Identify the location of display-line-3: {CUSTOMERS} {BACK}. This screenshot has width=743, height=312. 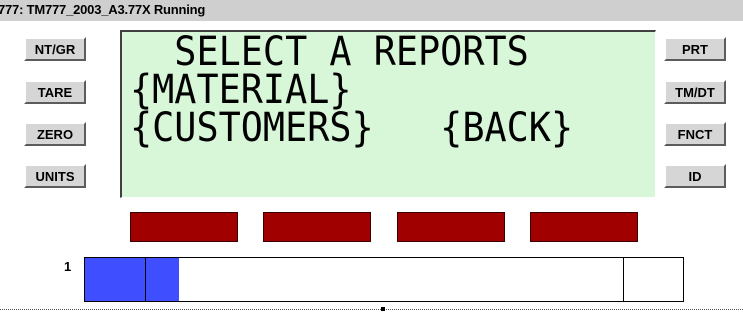
(352, 128).